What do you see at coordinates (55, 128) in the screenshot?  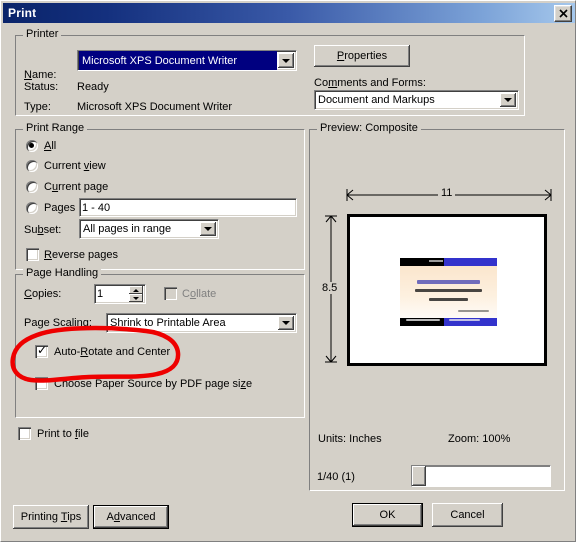 I see `print-range-group-label: Print Range` at bounding box center [55, 128].